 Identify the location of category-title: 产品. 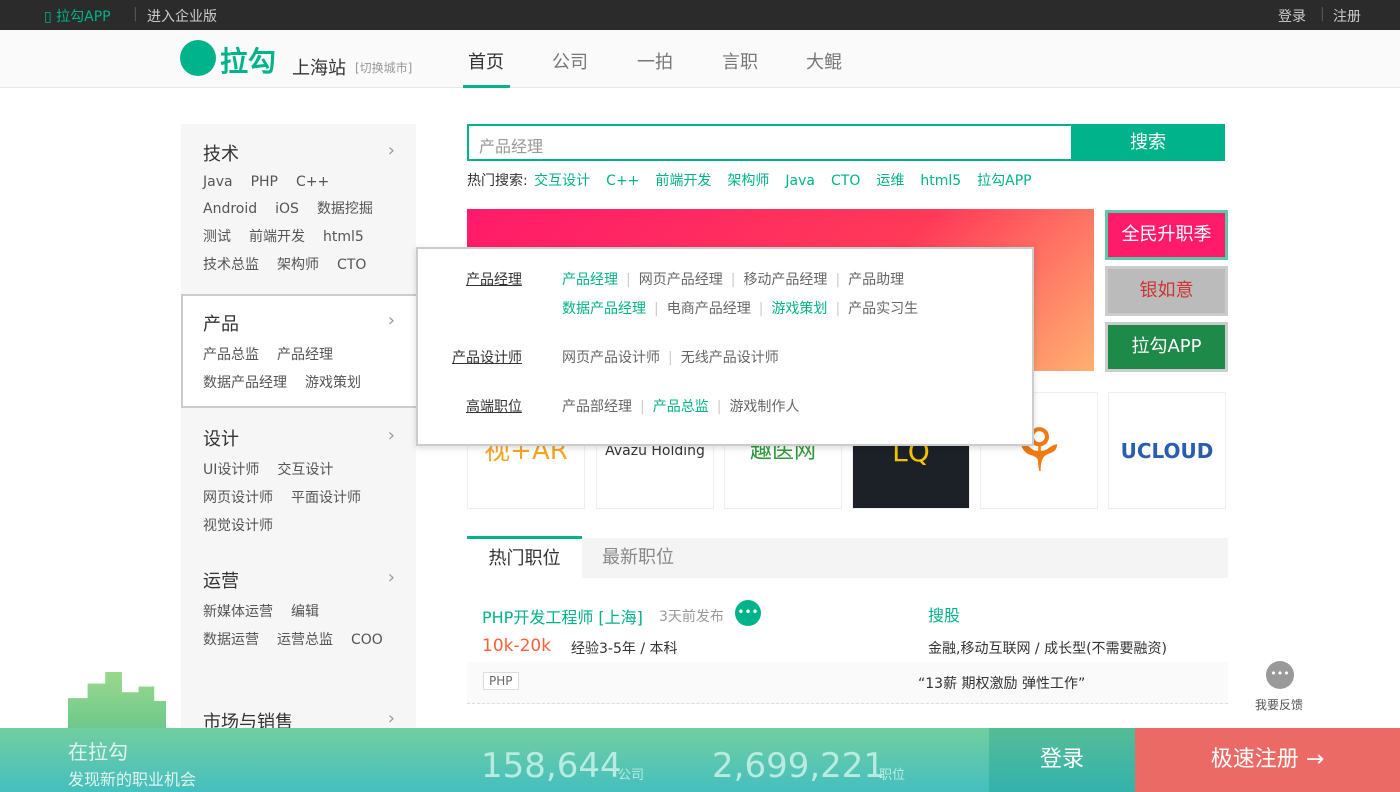
(303, 323).